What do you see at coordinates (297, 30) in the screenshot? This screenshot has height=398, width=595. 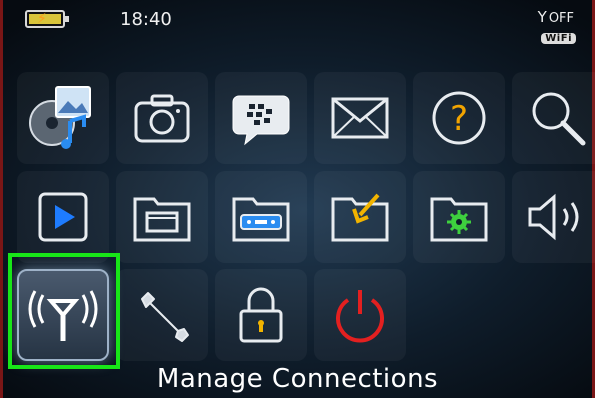 I see `status-bar: ⚡ 18:40 Y OFF WiFi` at bounding box center [297, 30].